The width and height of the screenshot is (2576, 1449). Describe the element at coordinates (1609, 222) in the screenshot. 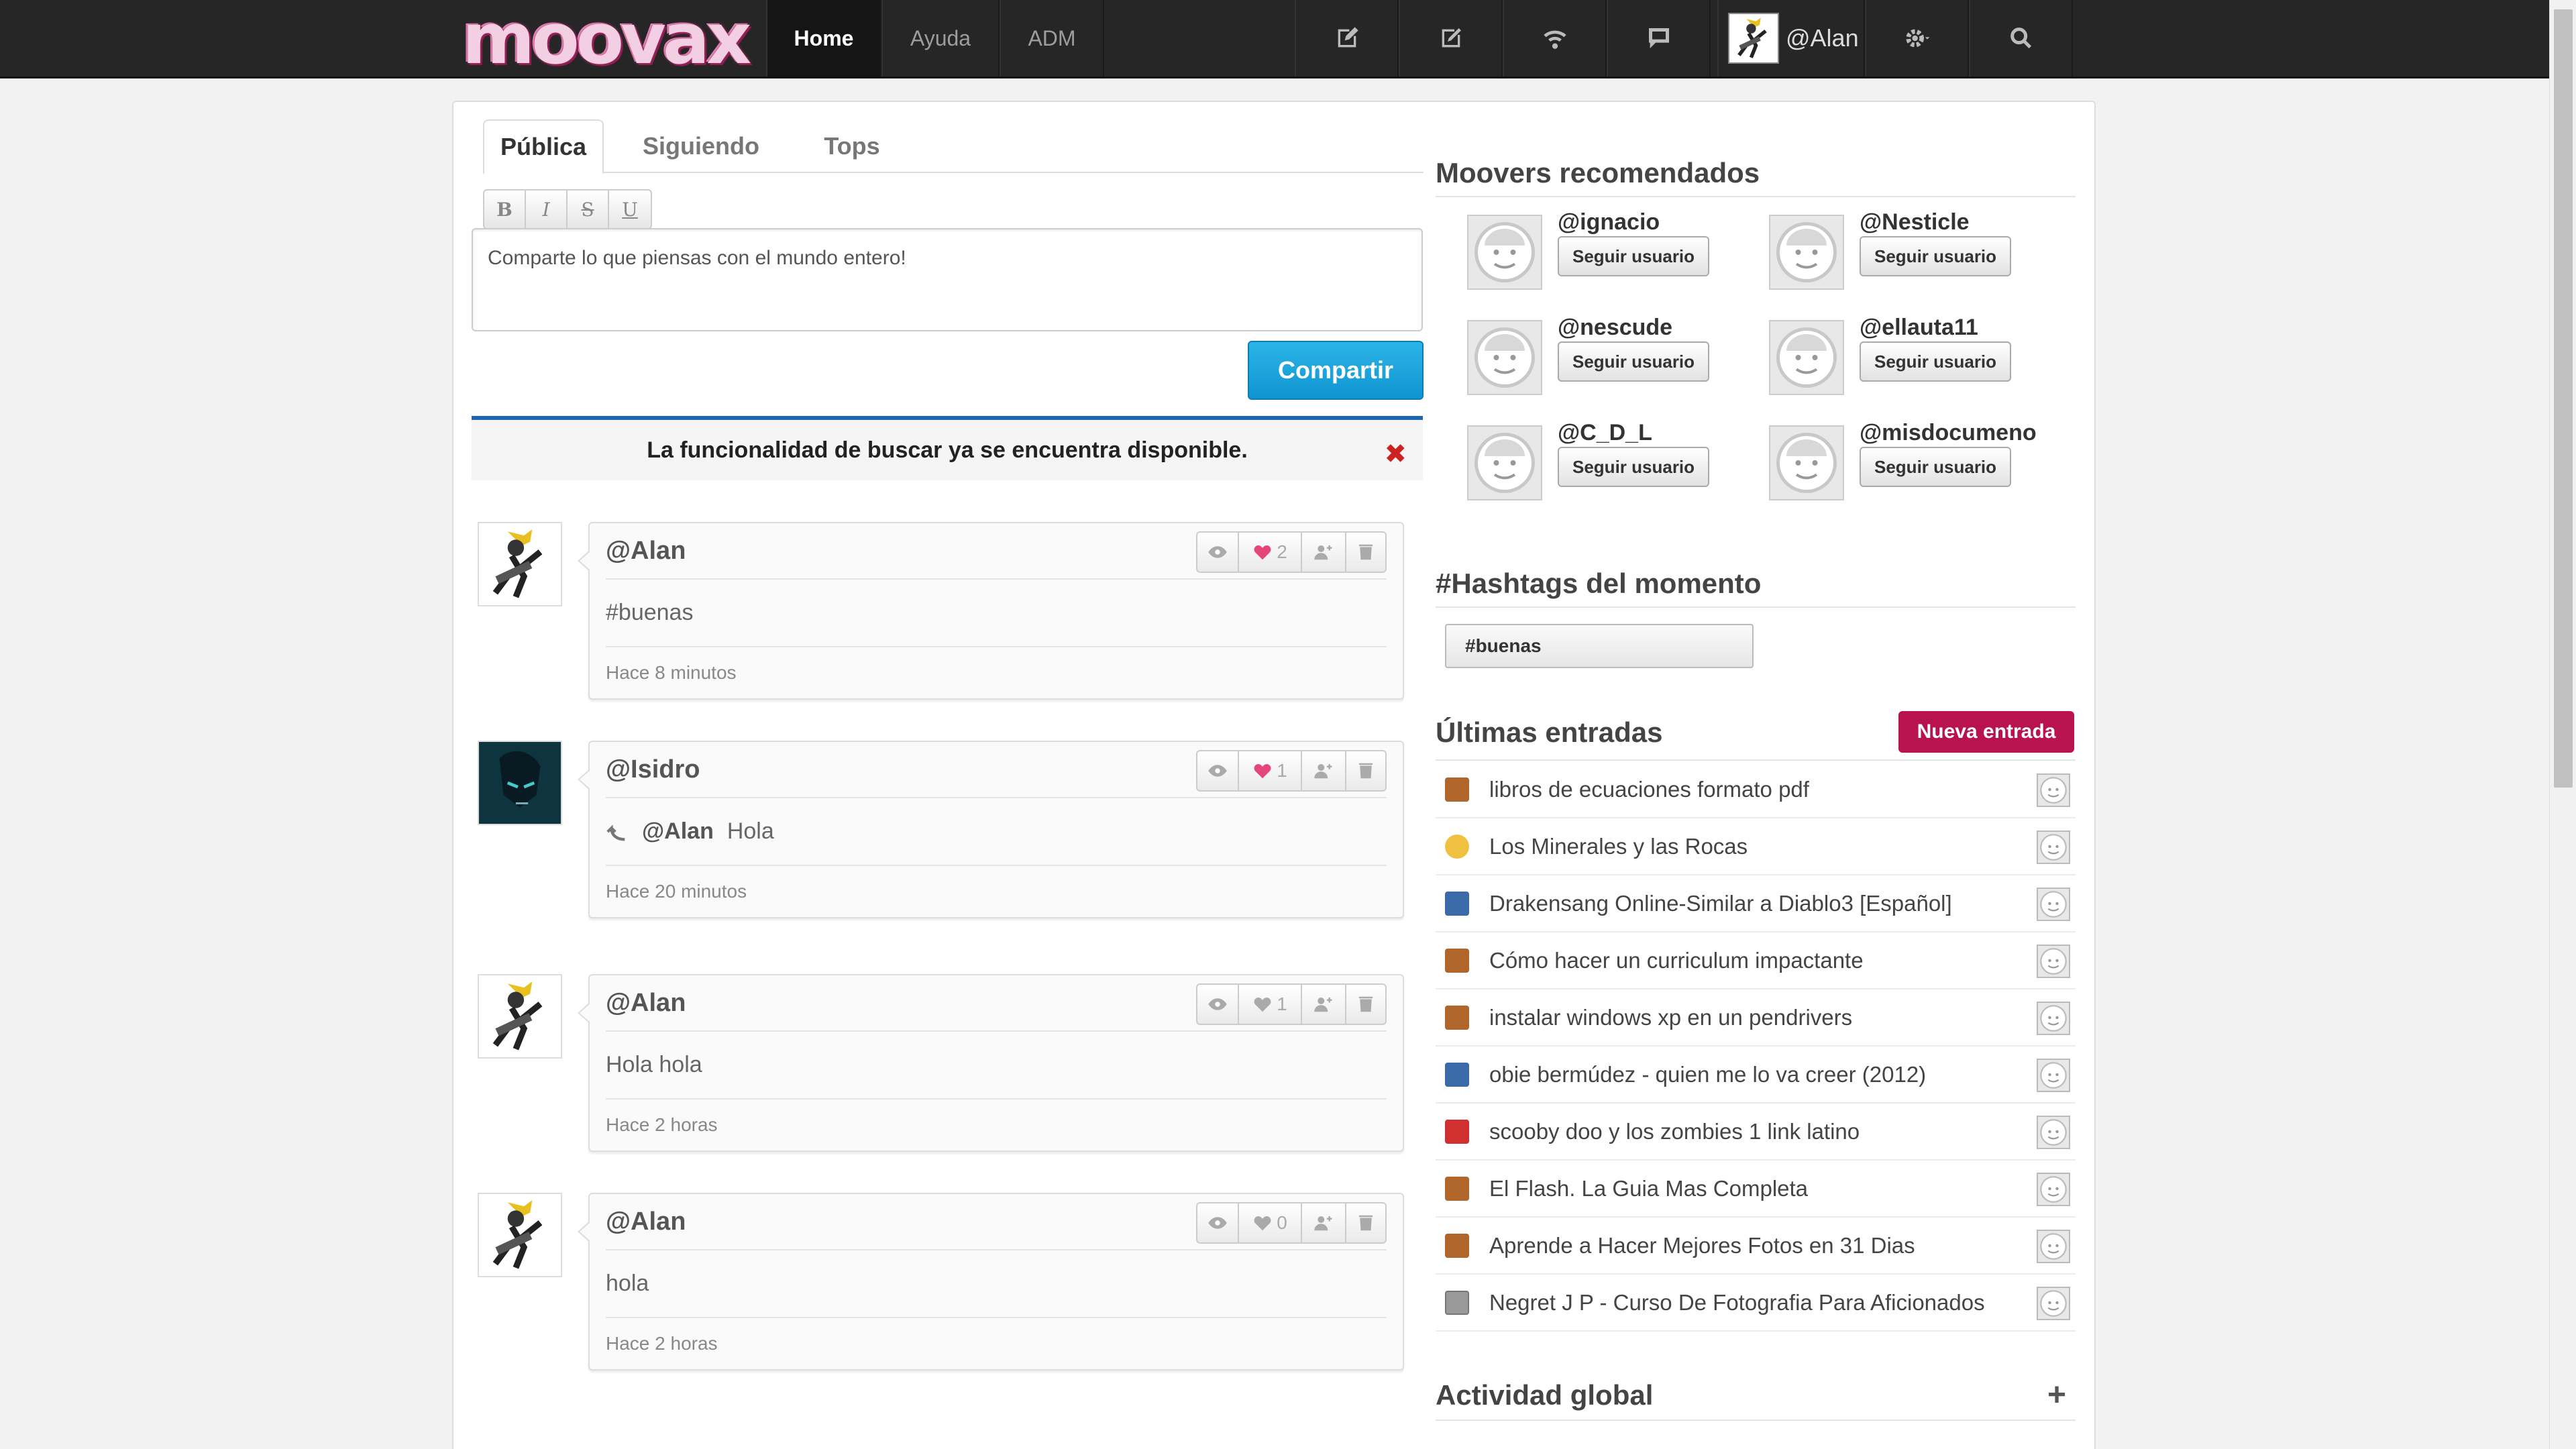

I see `mover-name: @ignacio` at that location.